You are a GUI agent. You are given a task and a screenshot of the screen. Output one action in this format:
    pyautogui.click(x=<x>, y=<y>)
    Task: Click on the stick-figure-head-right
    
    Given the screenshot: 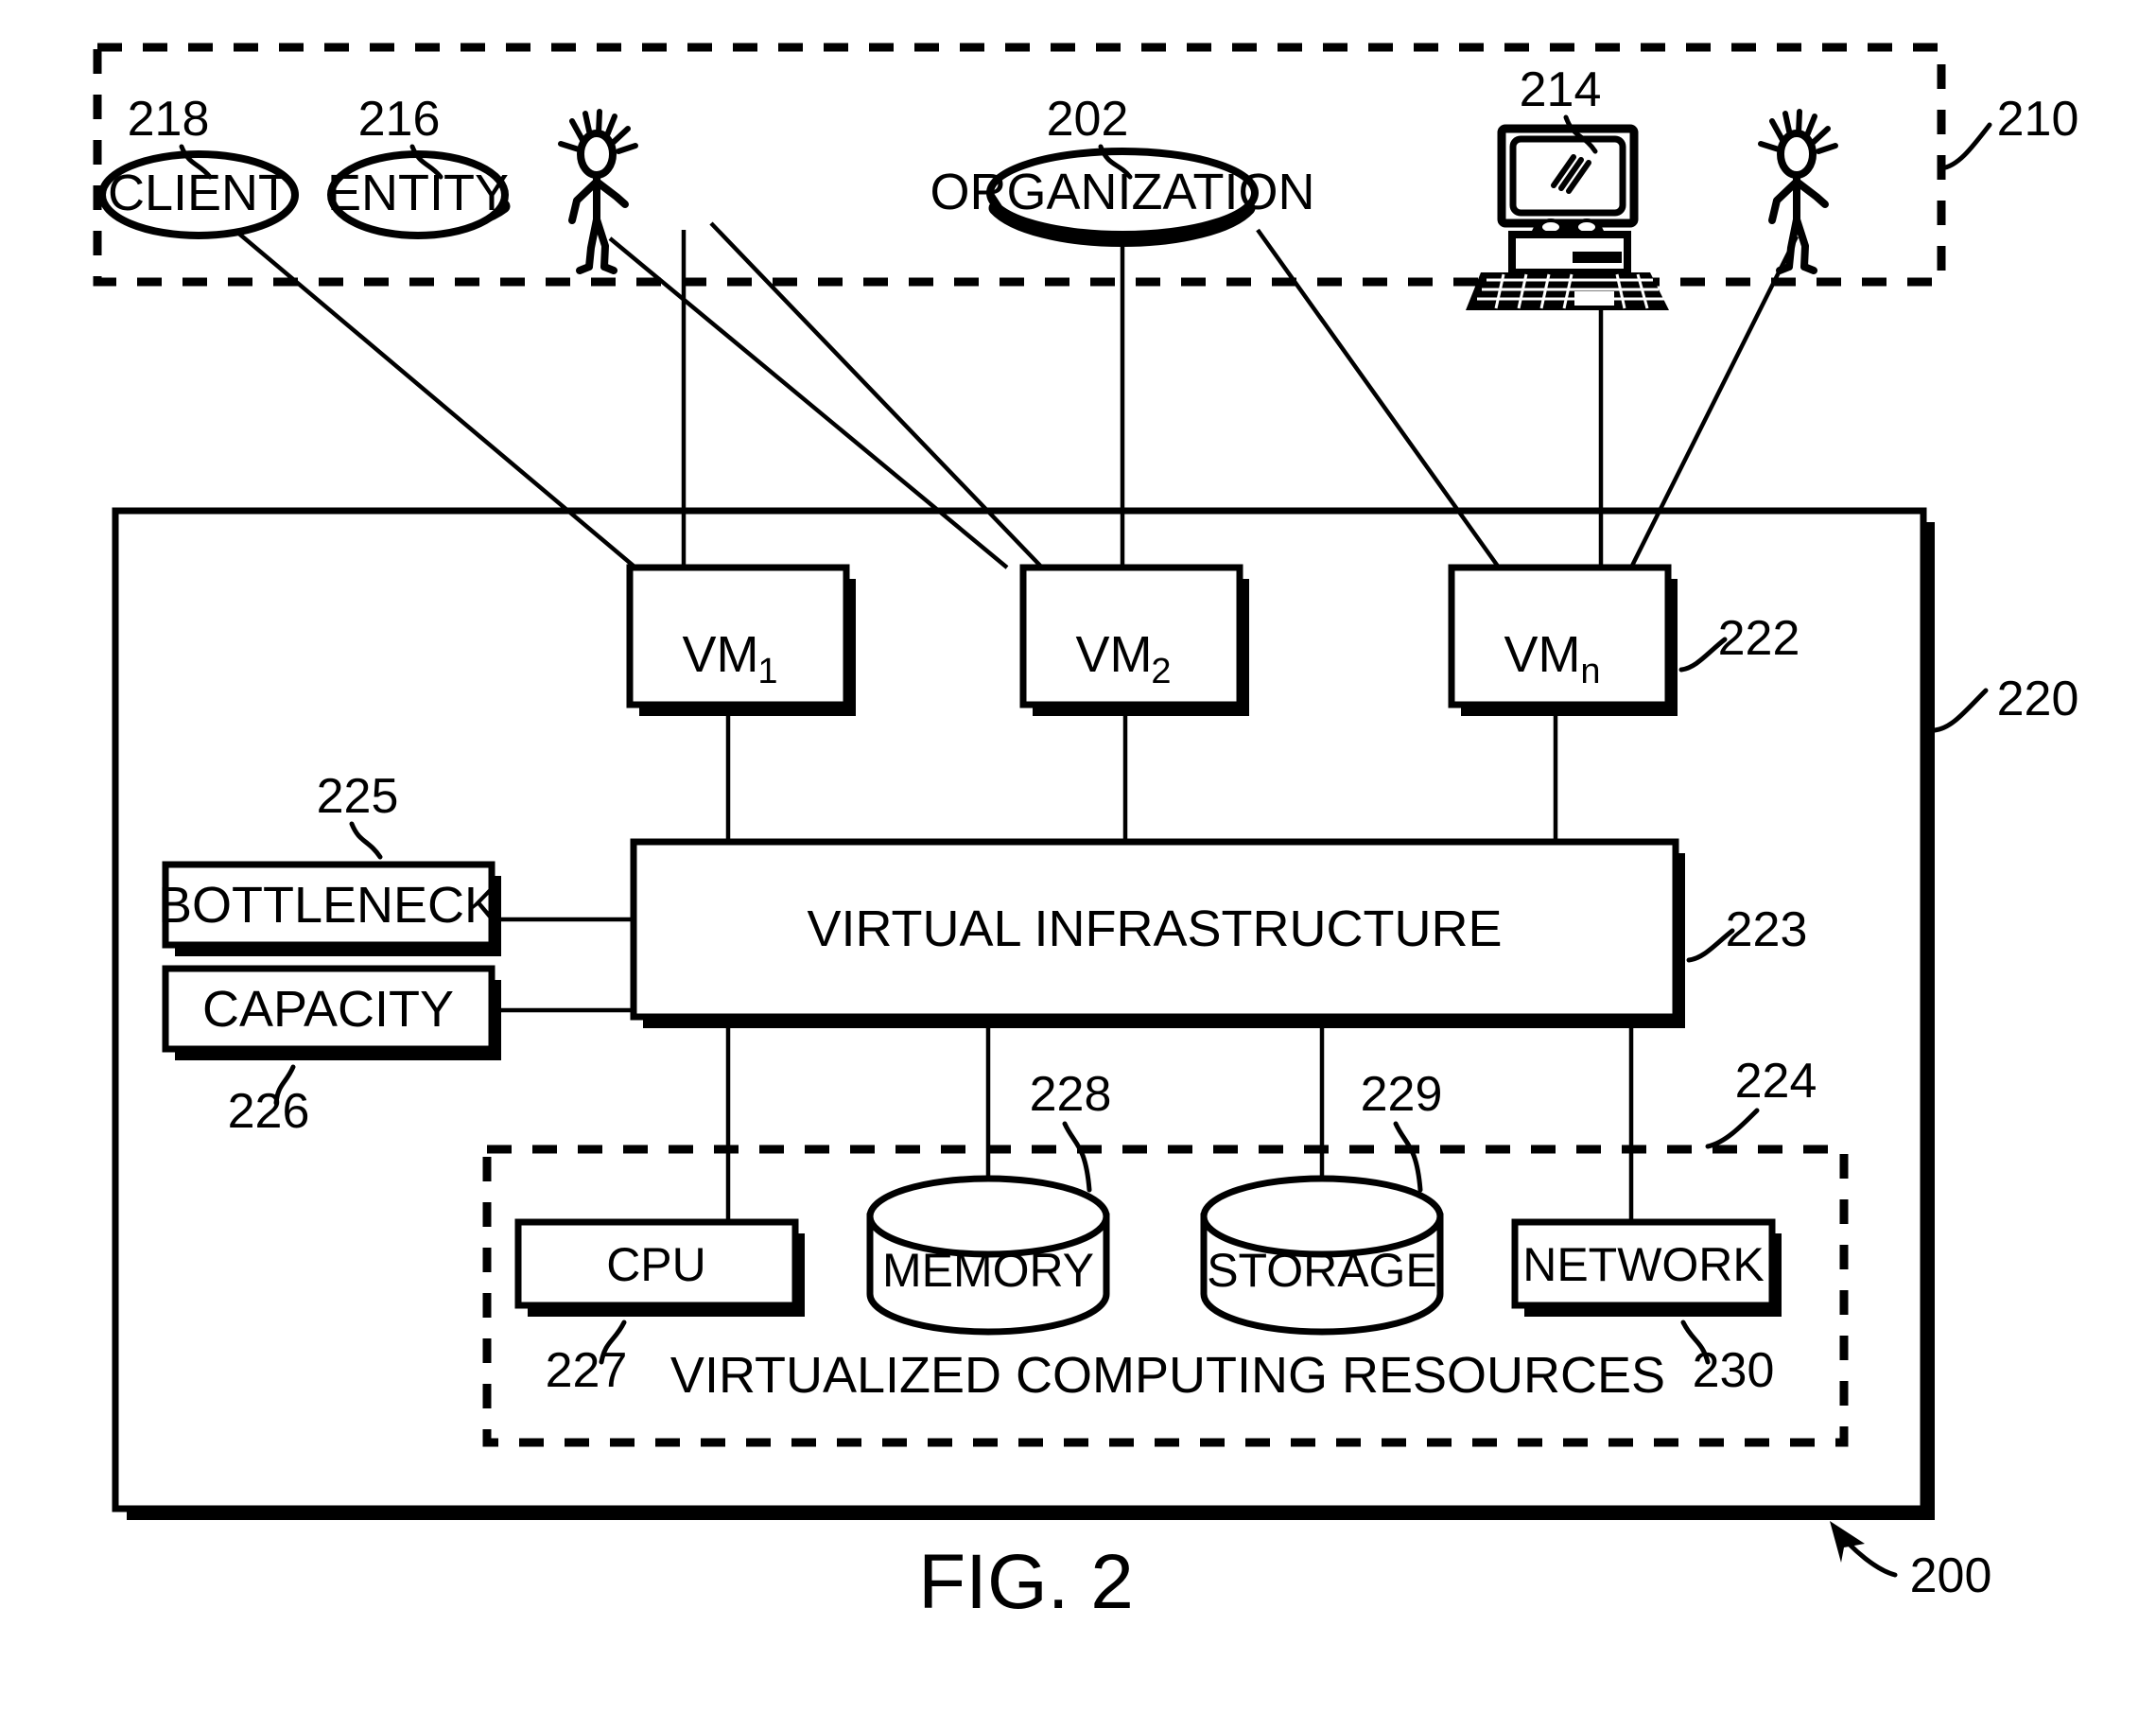 What is the action you would take?
    pyautogui.click(x=1797, y=154)
    